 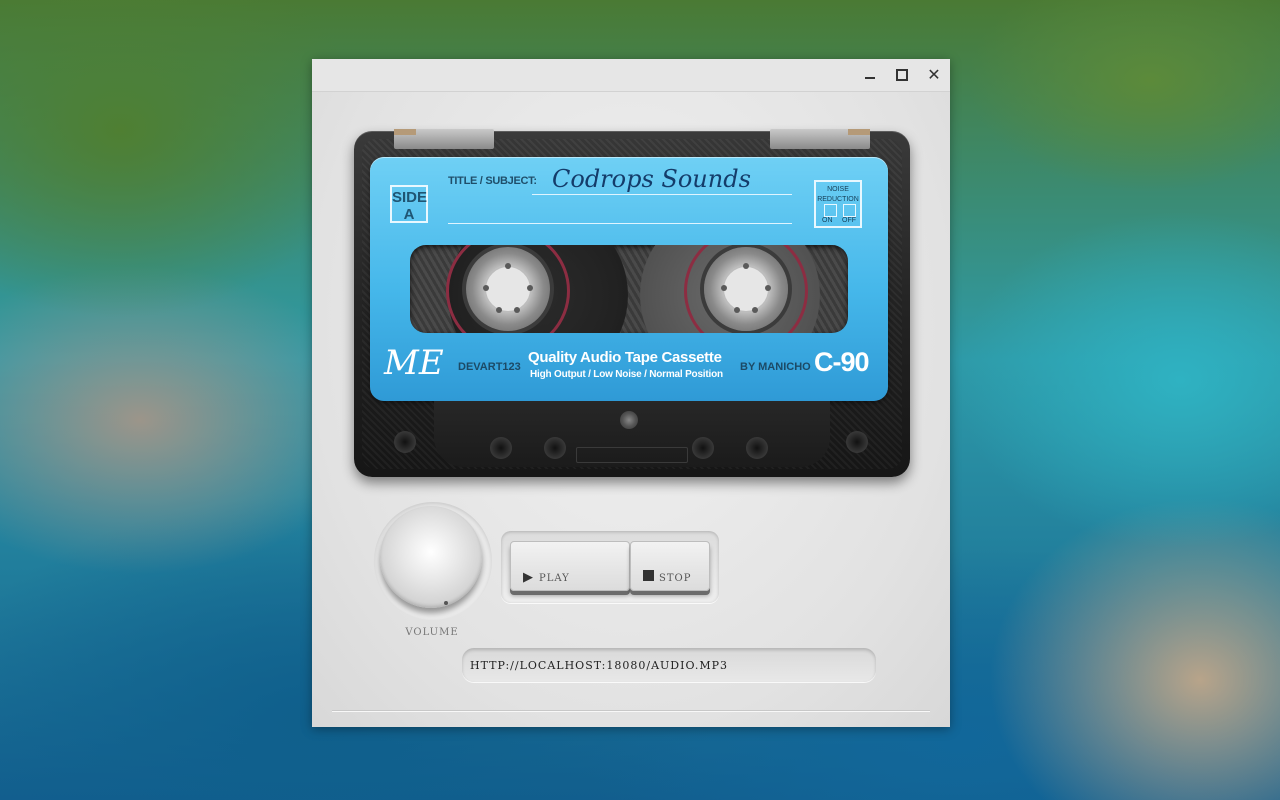 What do you see at coordinates (414, 363) in the screenshot?
I see `brand-logo: ME` at bounding box center [414, 363].